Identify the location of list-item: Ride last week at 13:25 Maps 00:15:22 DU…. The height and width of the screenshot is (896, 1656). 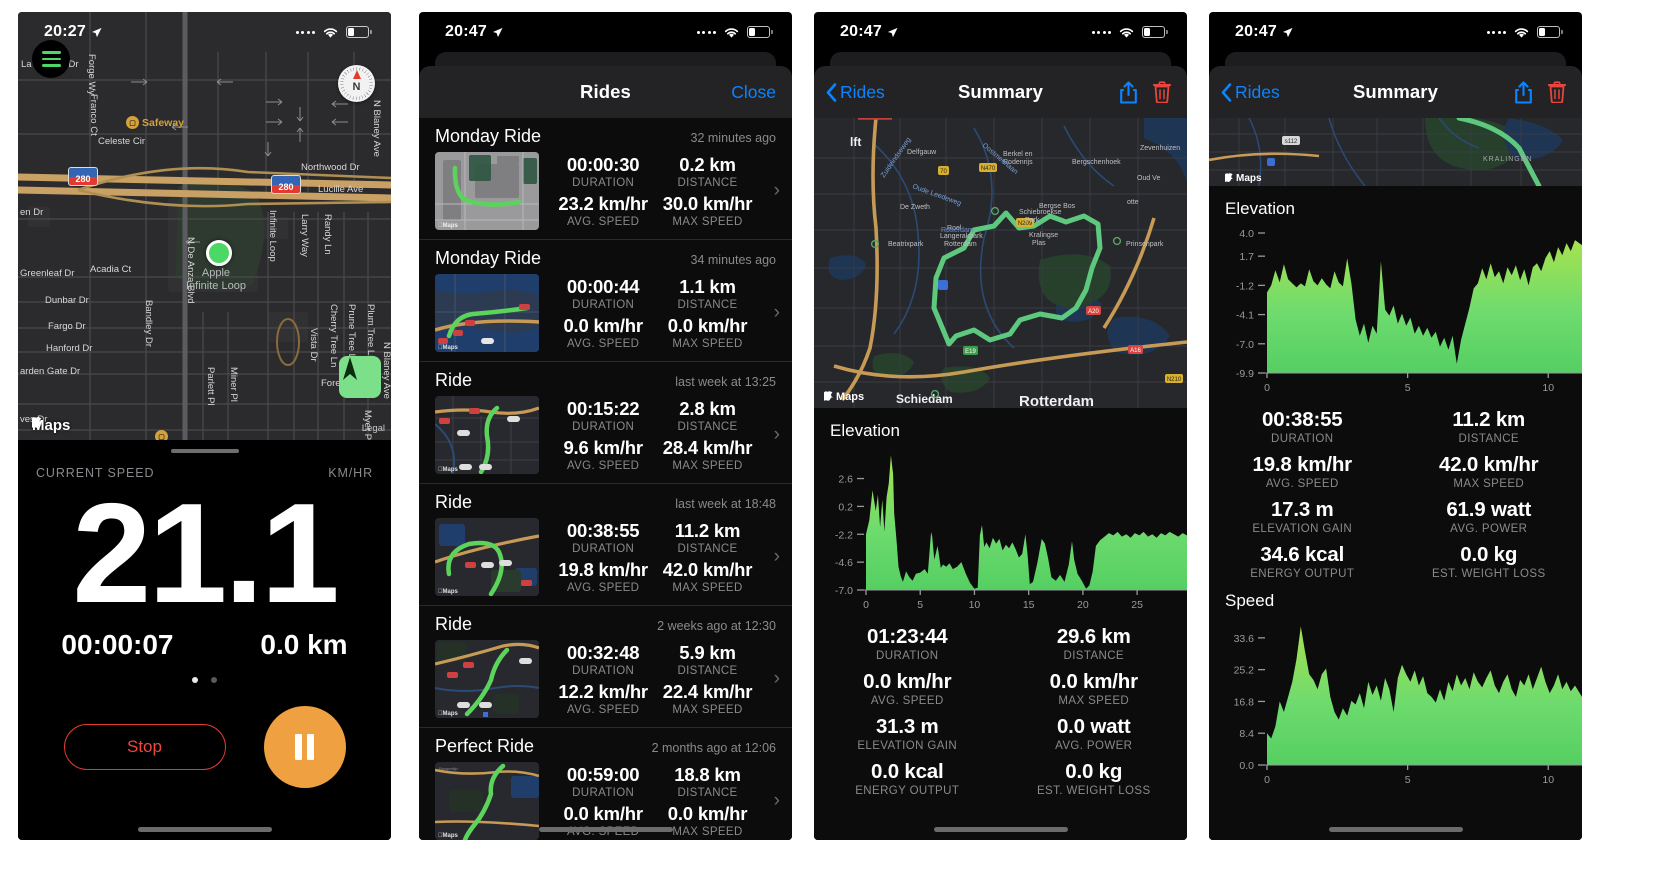
(605, 422).